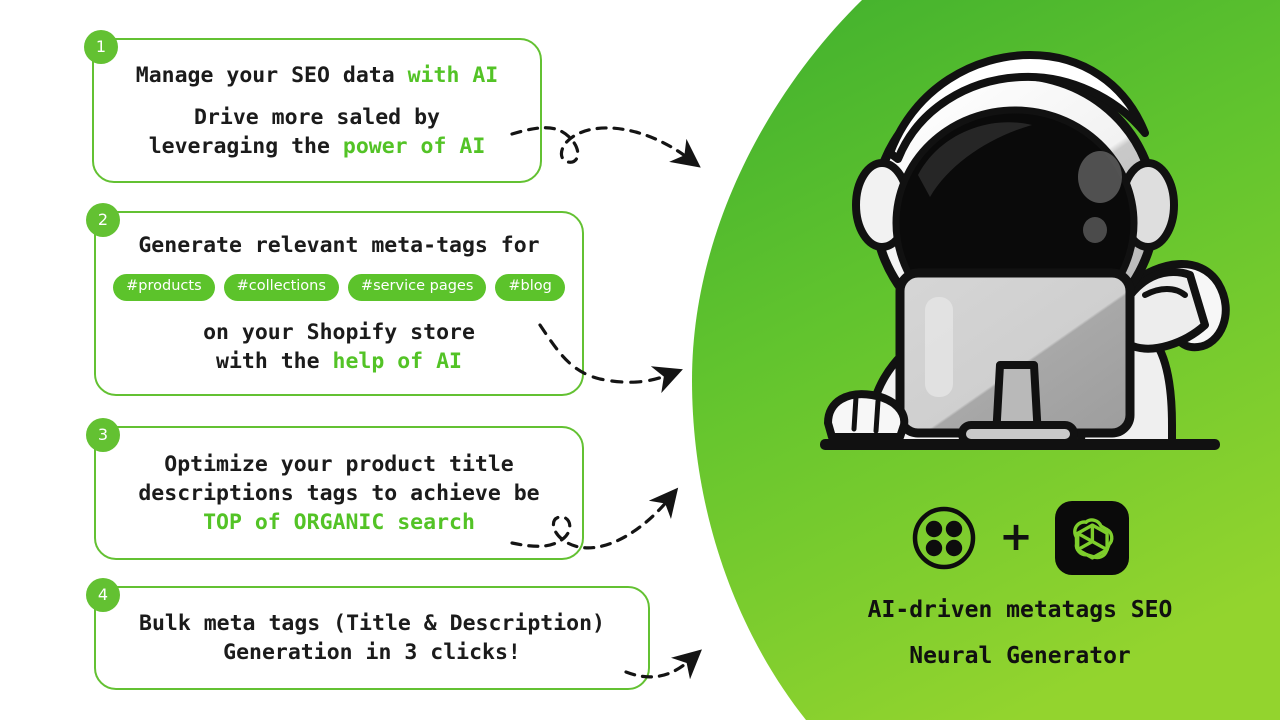 This screenshot has width=1280, height=720. What do you see at coordinates (372, 652) in the screenshot?
I see `card-4-line-2: Generation in 3 clicks!` at bounding box center [372, 652].